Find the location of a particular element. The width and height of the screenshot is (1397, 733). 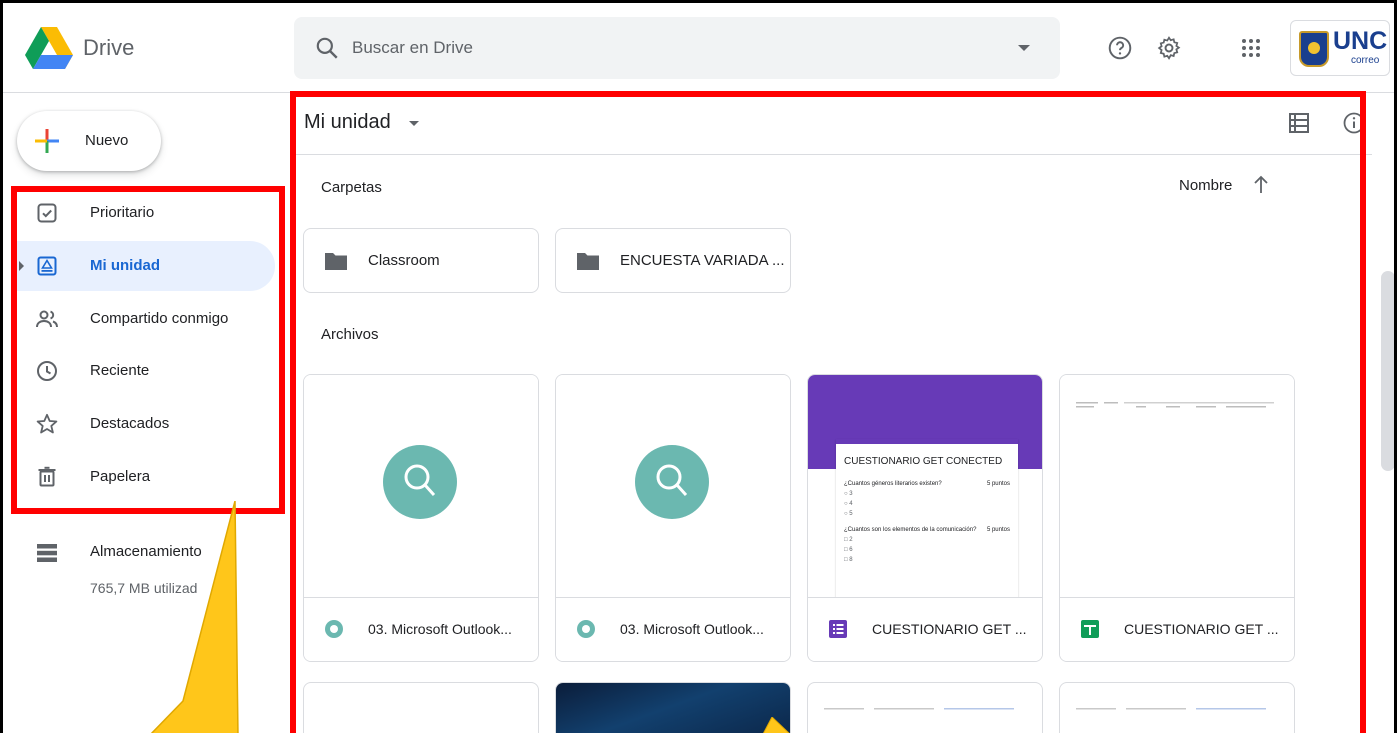

account-org-subtitle: correo is located at coordinates (1365, 60).